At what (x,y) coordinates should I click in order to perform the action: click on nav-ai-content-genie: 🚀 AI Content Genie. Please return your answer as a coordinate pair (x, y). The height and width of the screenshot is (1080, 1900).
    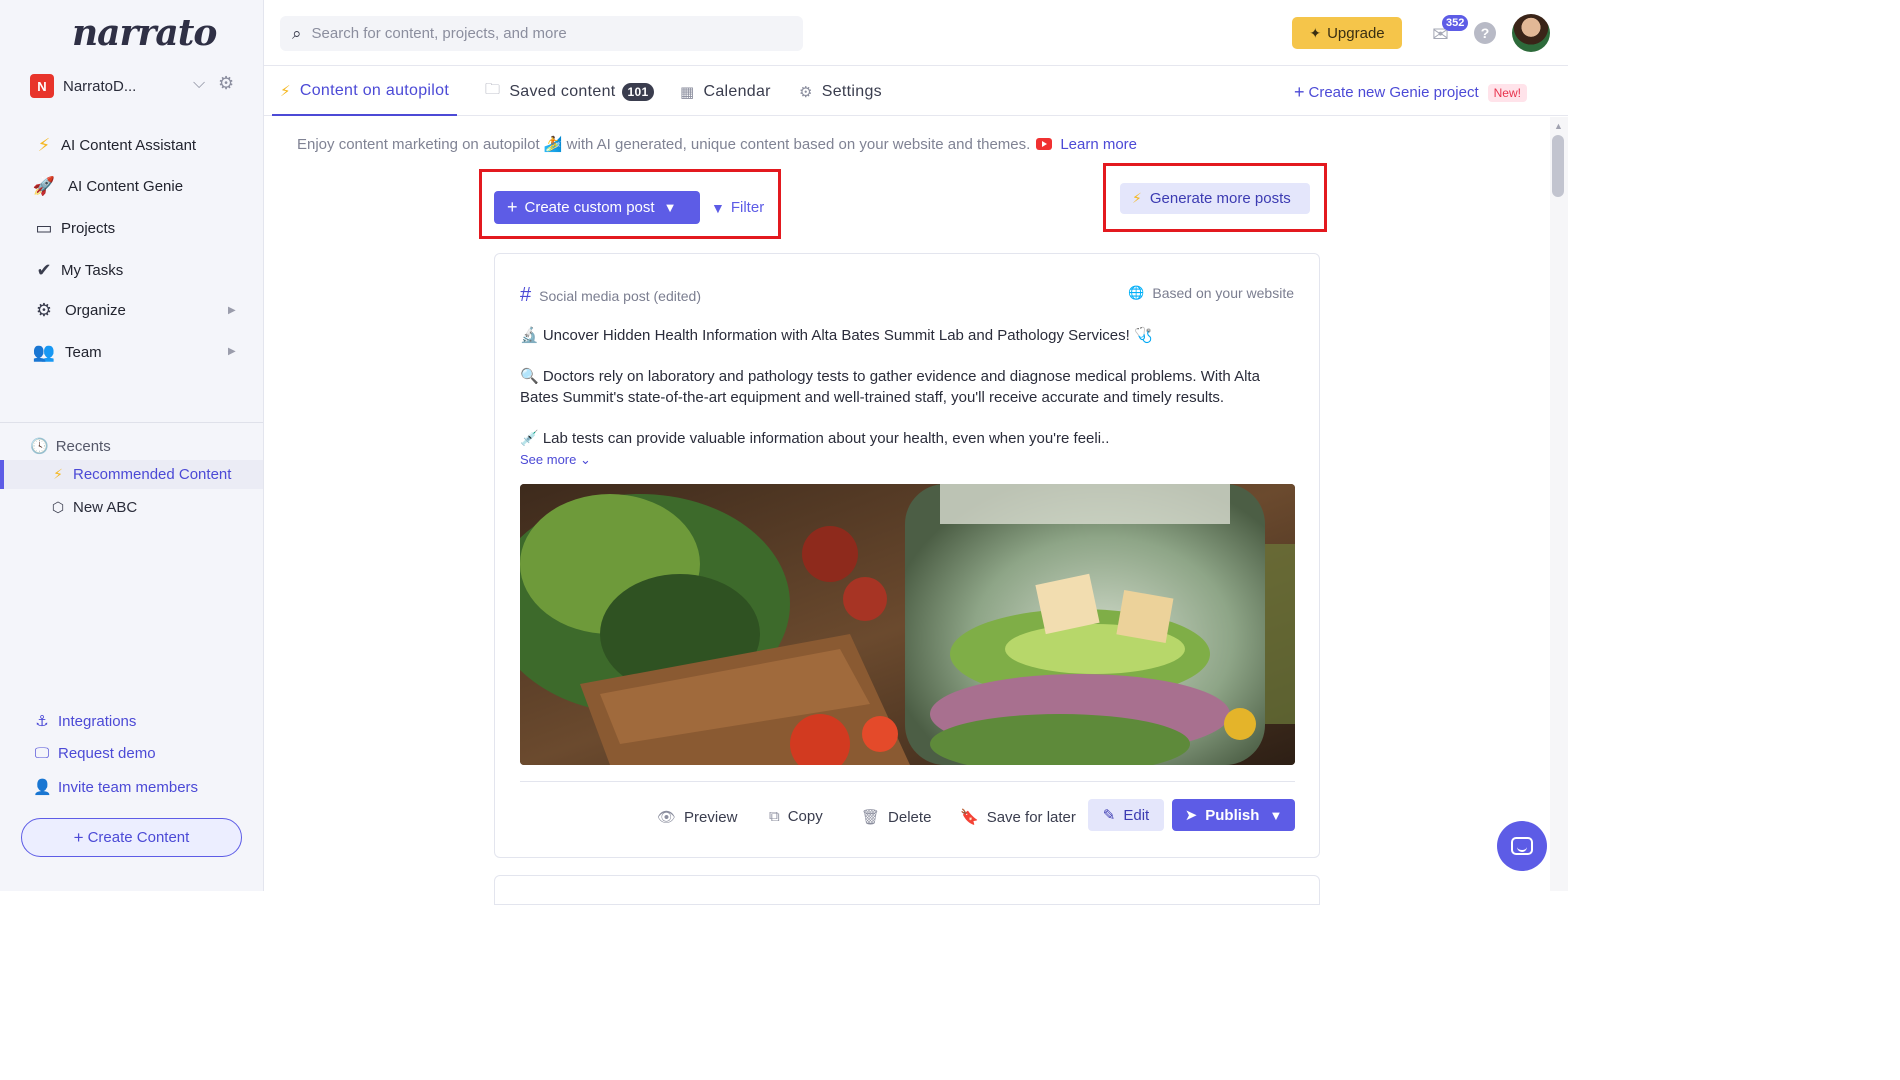
    Looking at the image, I should click on (107, 186).